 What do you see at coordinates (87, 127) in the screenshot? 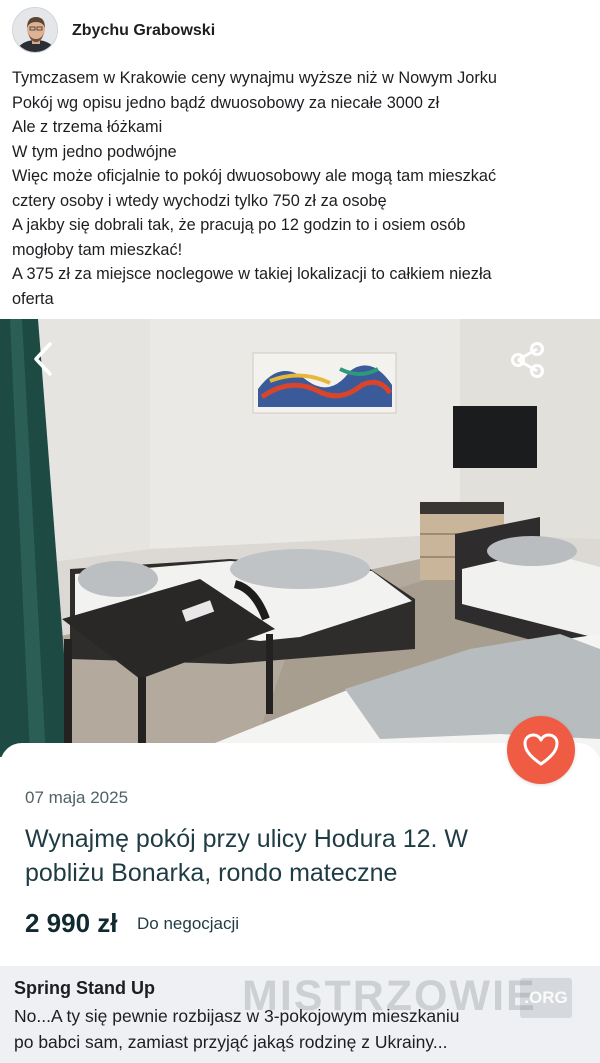
I see `post-line: Ale z trzema łóżkami` at bounding box center [87, 127].